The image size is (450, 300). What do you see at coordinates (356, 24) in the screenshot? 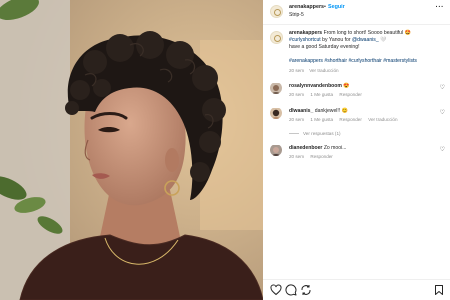
I see `header-divider` at bounding box center [356, 24].